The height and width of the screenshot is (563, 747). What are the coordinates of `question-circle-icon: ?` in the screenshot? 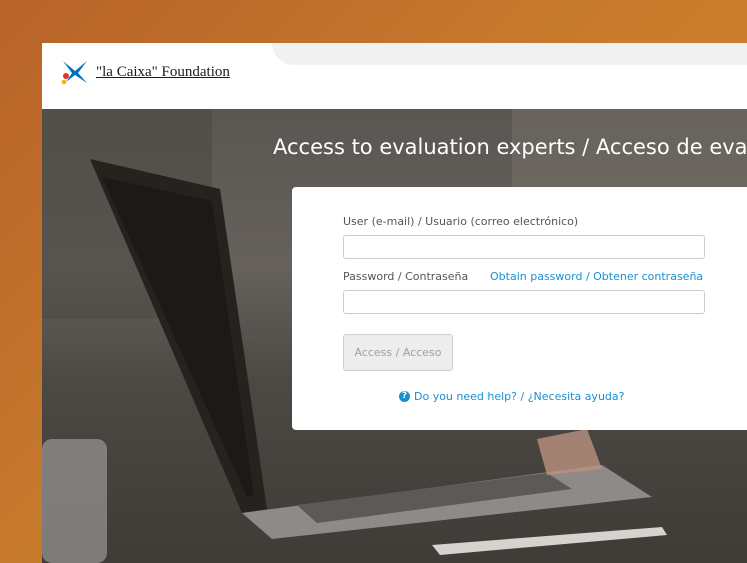 It's located at (404, 396).